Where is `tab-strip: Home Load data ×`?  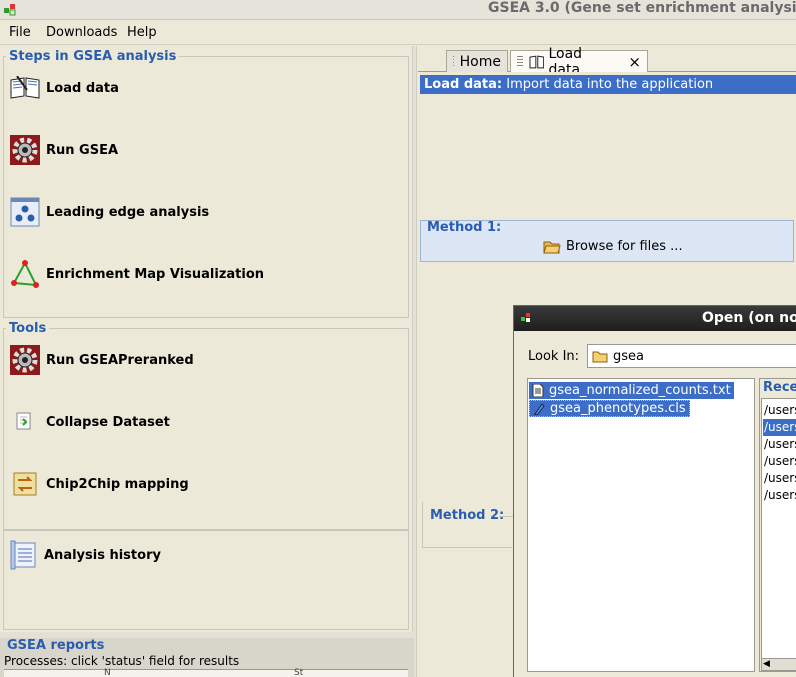 tab-strip: Home Load data × is located at coordinates (607, 62).